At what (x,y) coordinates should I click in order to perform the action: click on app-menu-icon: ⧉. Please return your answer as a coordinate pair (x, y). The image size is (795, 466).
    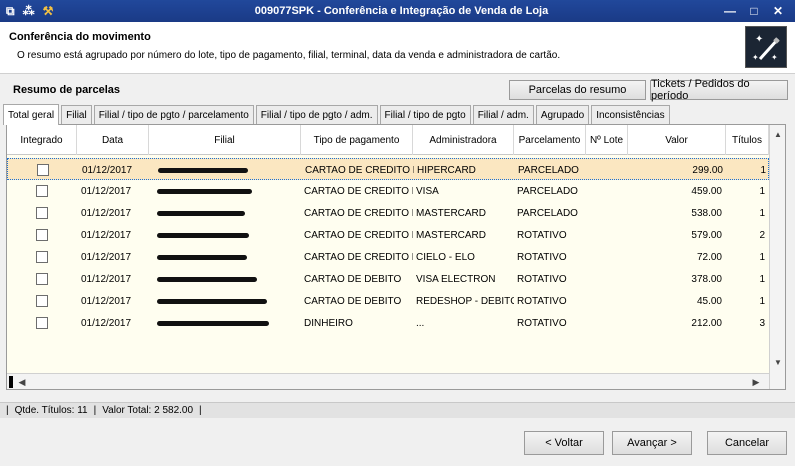
    Looking at the image, I should click on (10, 11).